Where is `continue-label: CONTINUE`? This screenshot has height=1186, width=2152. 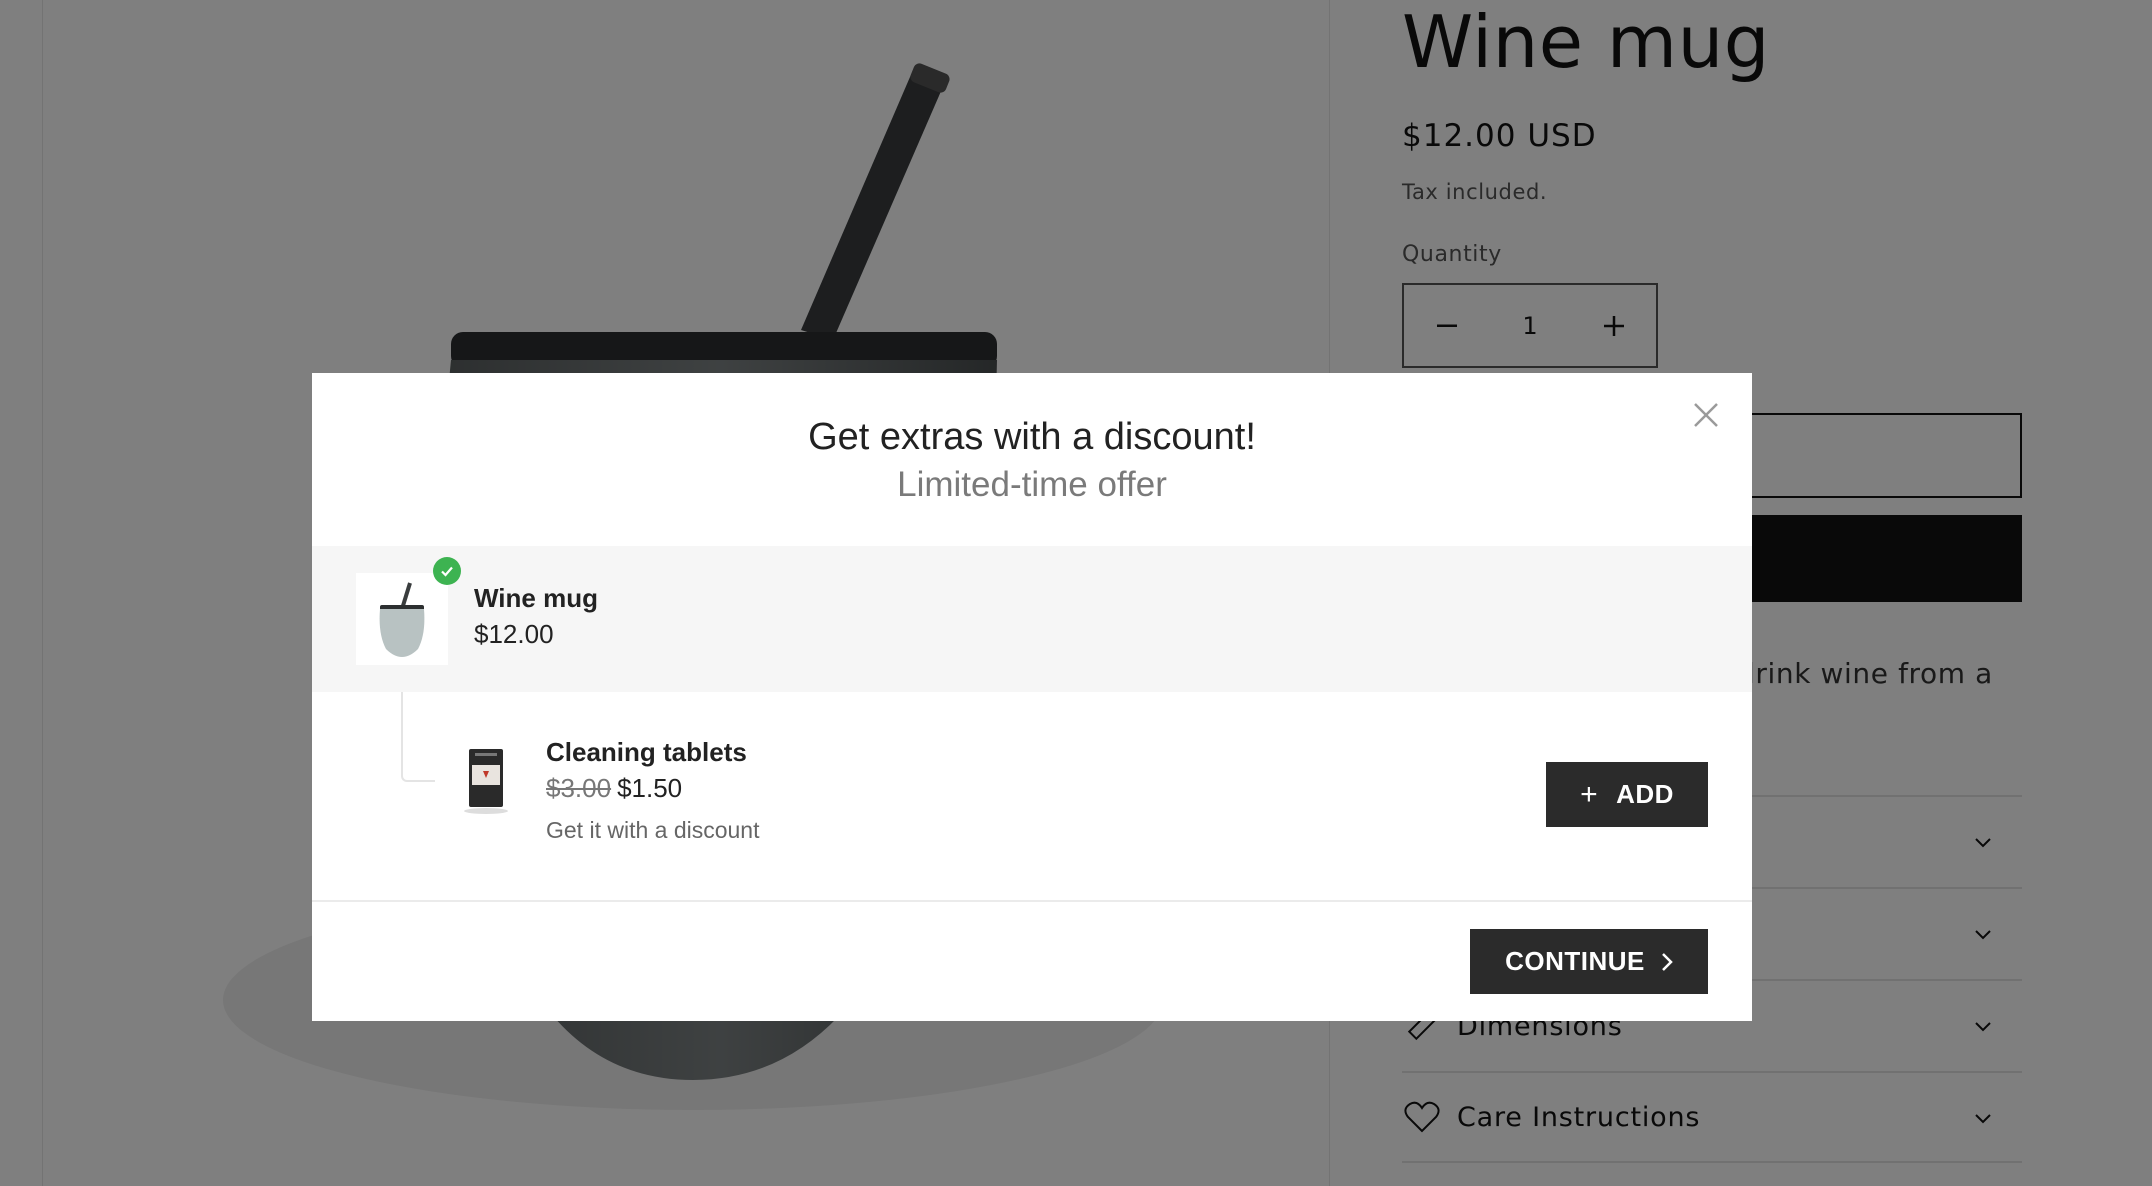
continue-label: CONTINUE is located at coordinates (1575, 961).